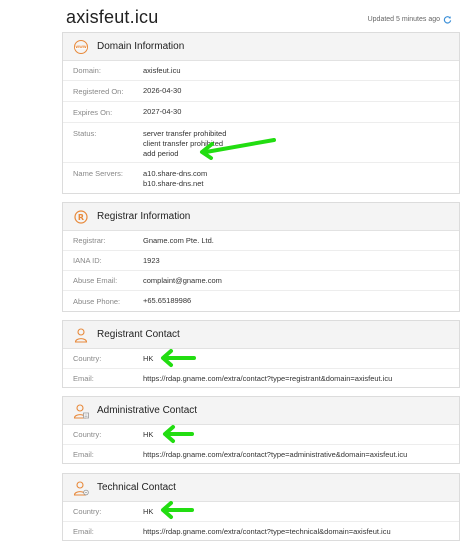 This screenshot has height=558, width=465. Describe the element at coordinates (261, 91) in the screenshot. I see `registered-row: Registered On: 2026-04-30` at that location.